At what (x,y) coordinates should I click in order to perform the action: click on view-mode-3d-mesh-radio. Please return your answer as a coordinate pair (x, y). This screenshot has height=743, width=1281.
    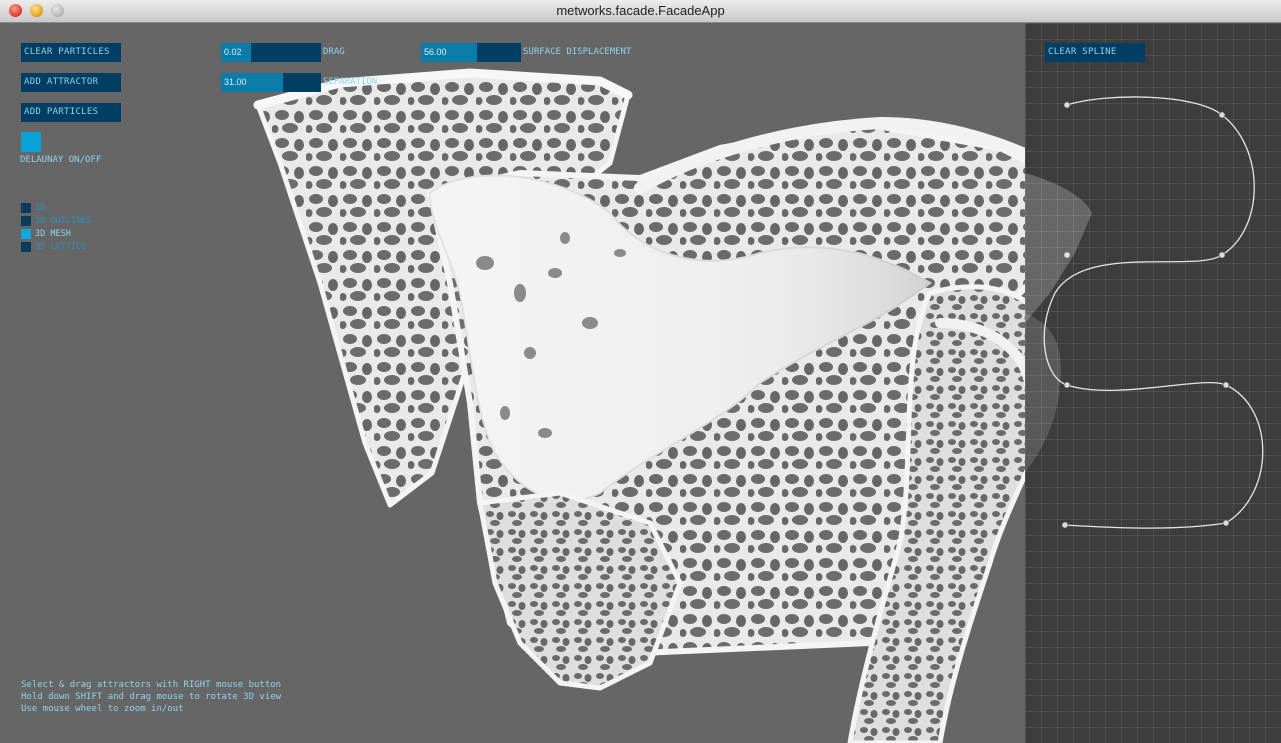
    Looking at the image, I should click on (26, 234).